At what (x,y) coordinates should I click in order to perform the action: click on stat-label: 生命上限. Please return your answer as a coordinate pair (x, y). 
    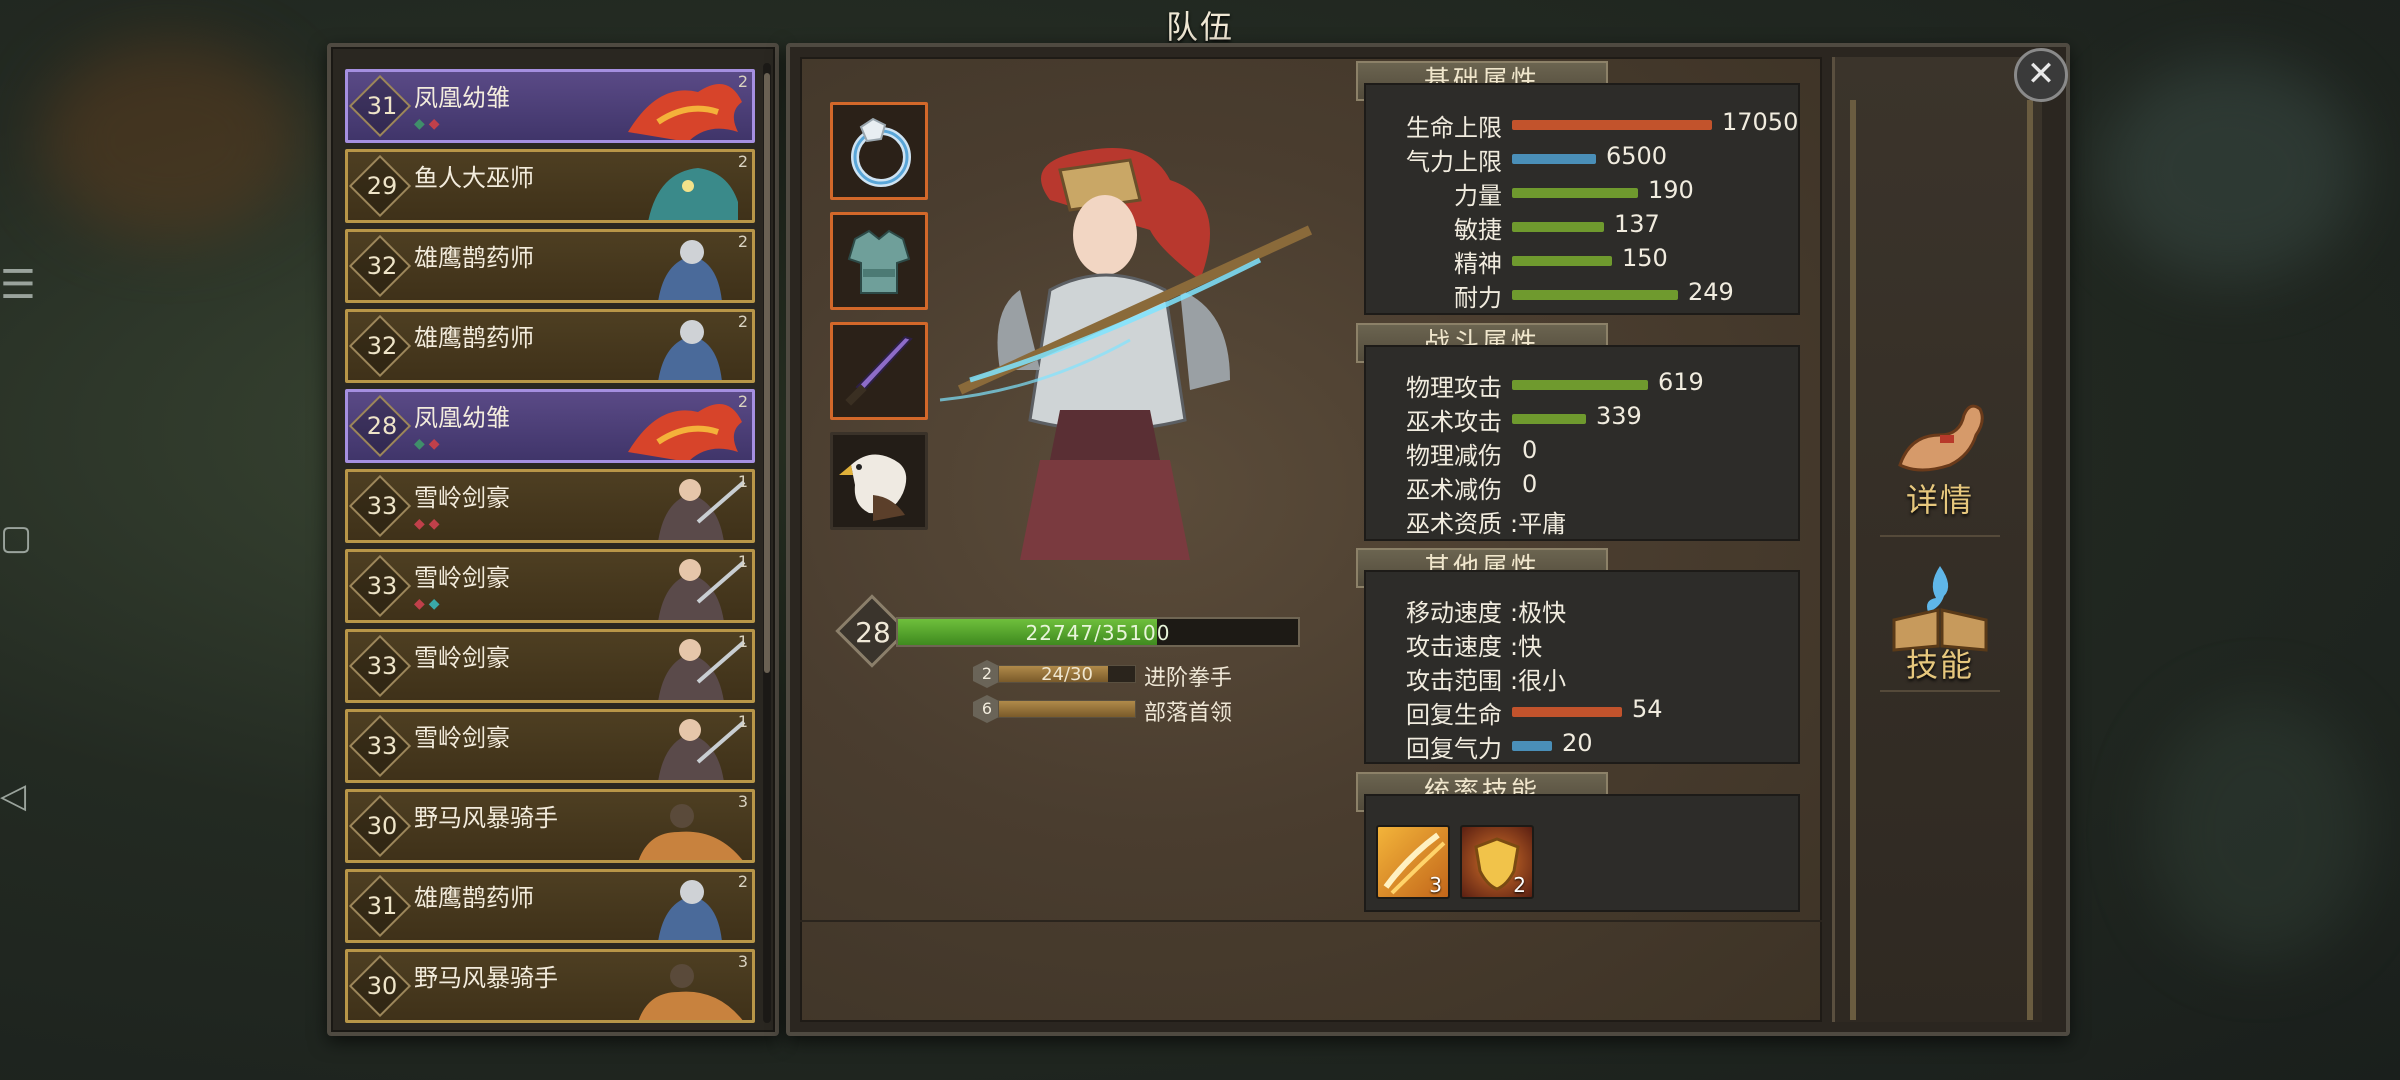
    Looking at the image, I should click on (1448, 125).